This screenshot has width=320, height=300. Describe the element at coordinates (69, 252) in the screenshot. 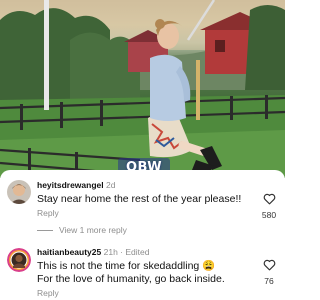

I see `comment-username: haitianbeauty25` at that location.